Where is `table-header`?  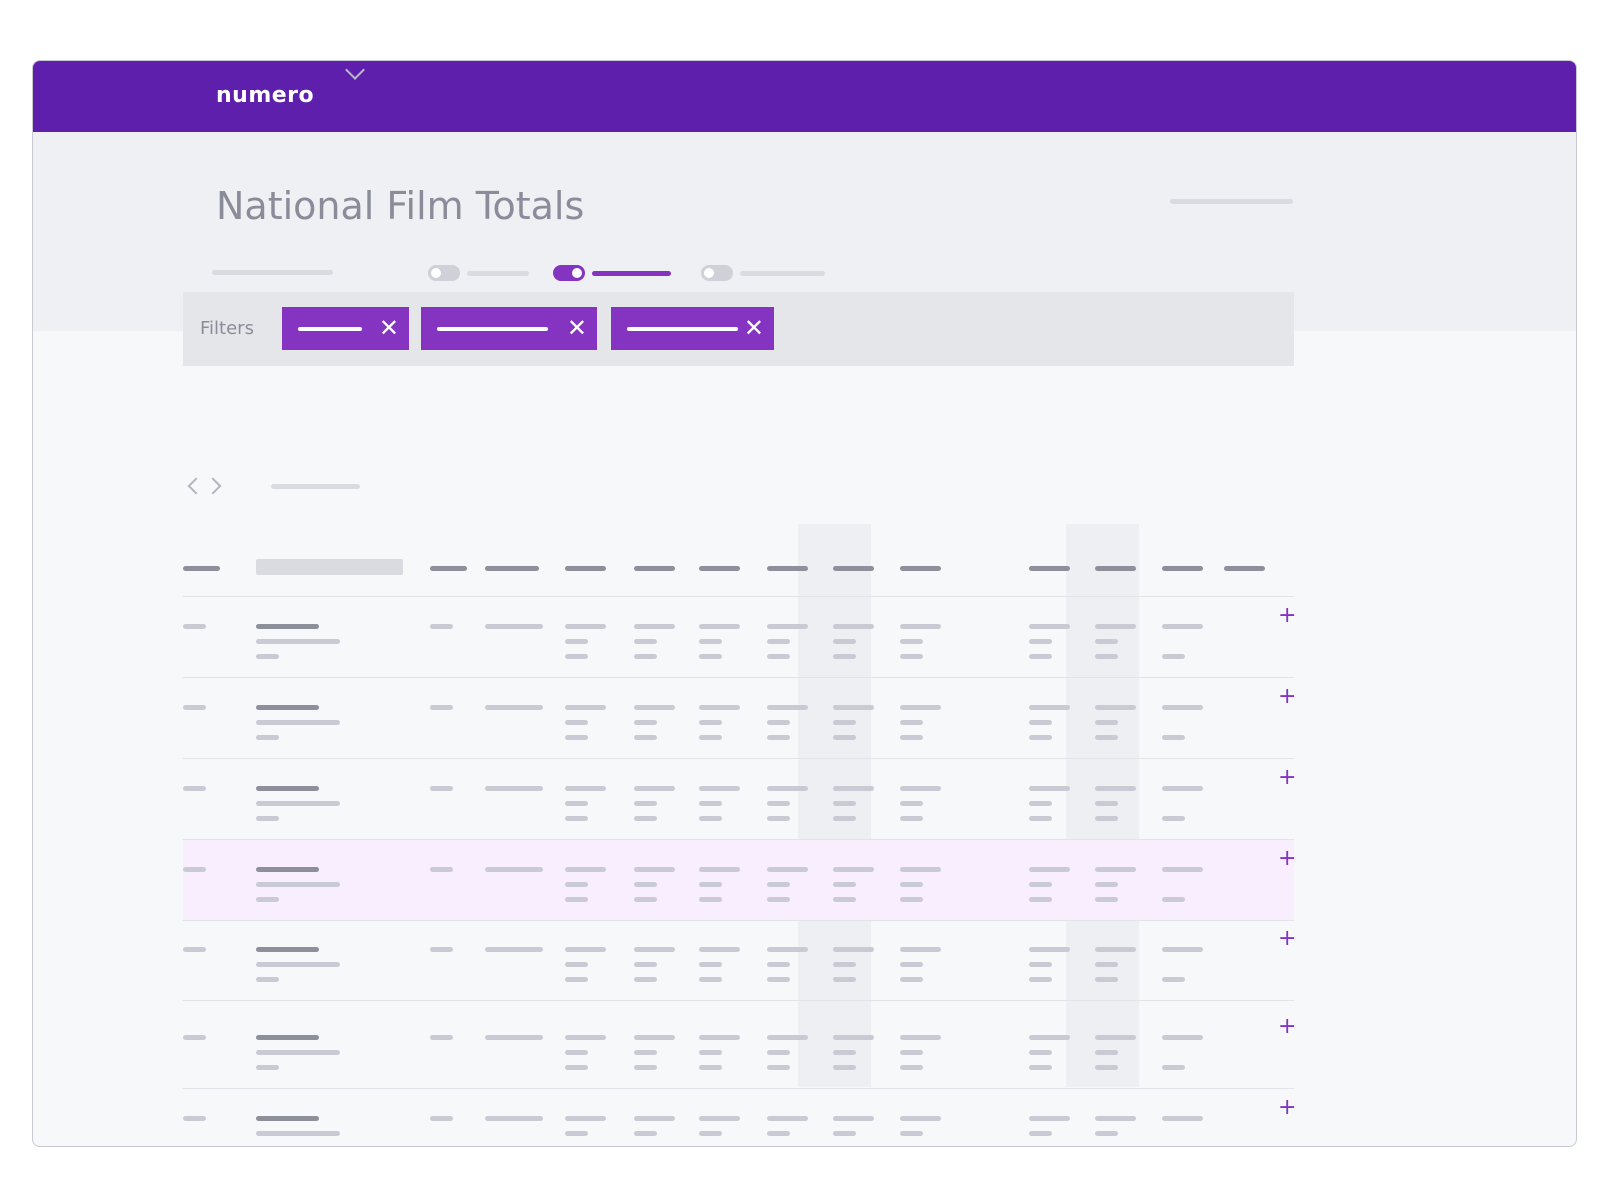 table-header is located at coordinates (738, 567).